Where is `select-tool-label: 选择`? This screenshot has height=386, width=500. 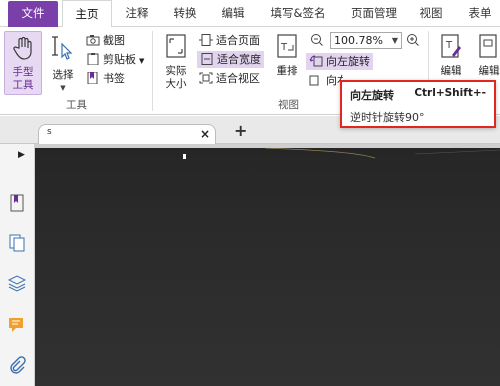
select-tool-label: 选择 is located at coordinates (63, 75).